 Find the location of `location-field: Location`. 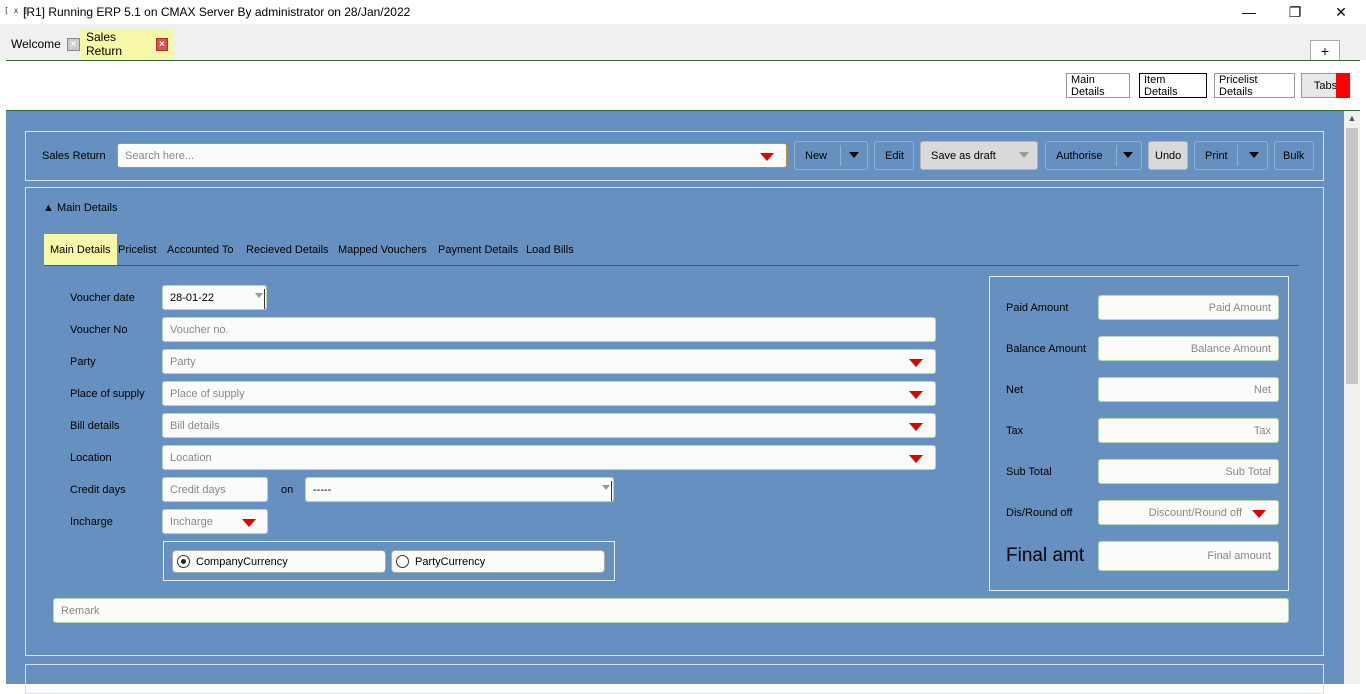

location-field: Location is located at coordinates (549, 457).